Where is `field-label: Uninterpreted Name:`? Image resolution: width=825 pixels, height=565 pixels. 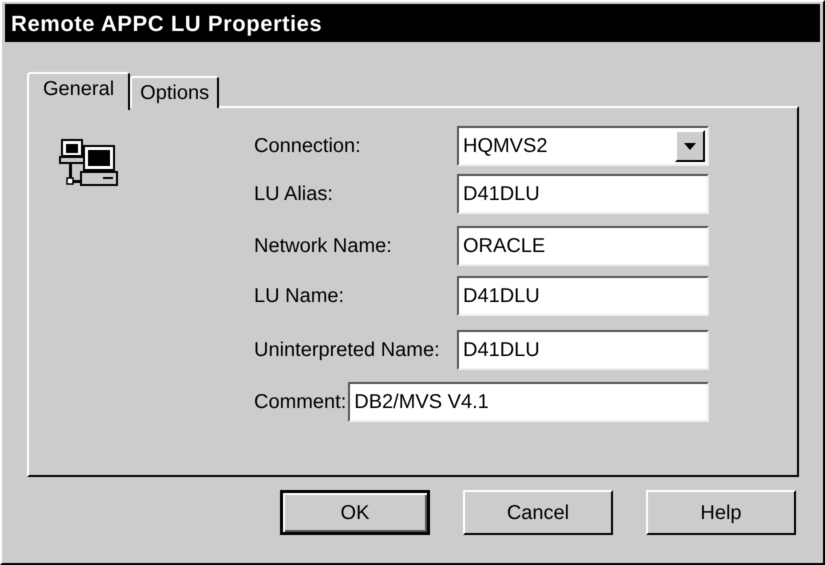
field-label: Uninterpreted Name: is located at coordinates (347, 350).